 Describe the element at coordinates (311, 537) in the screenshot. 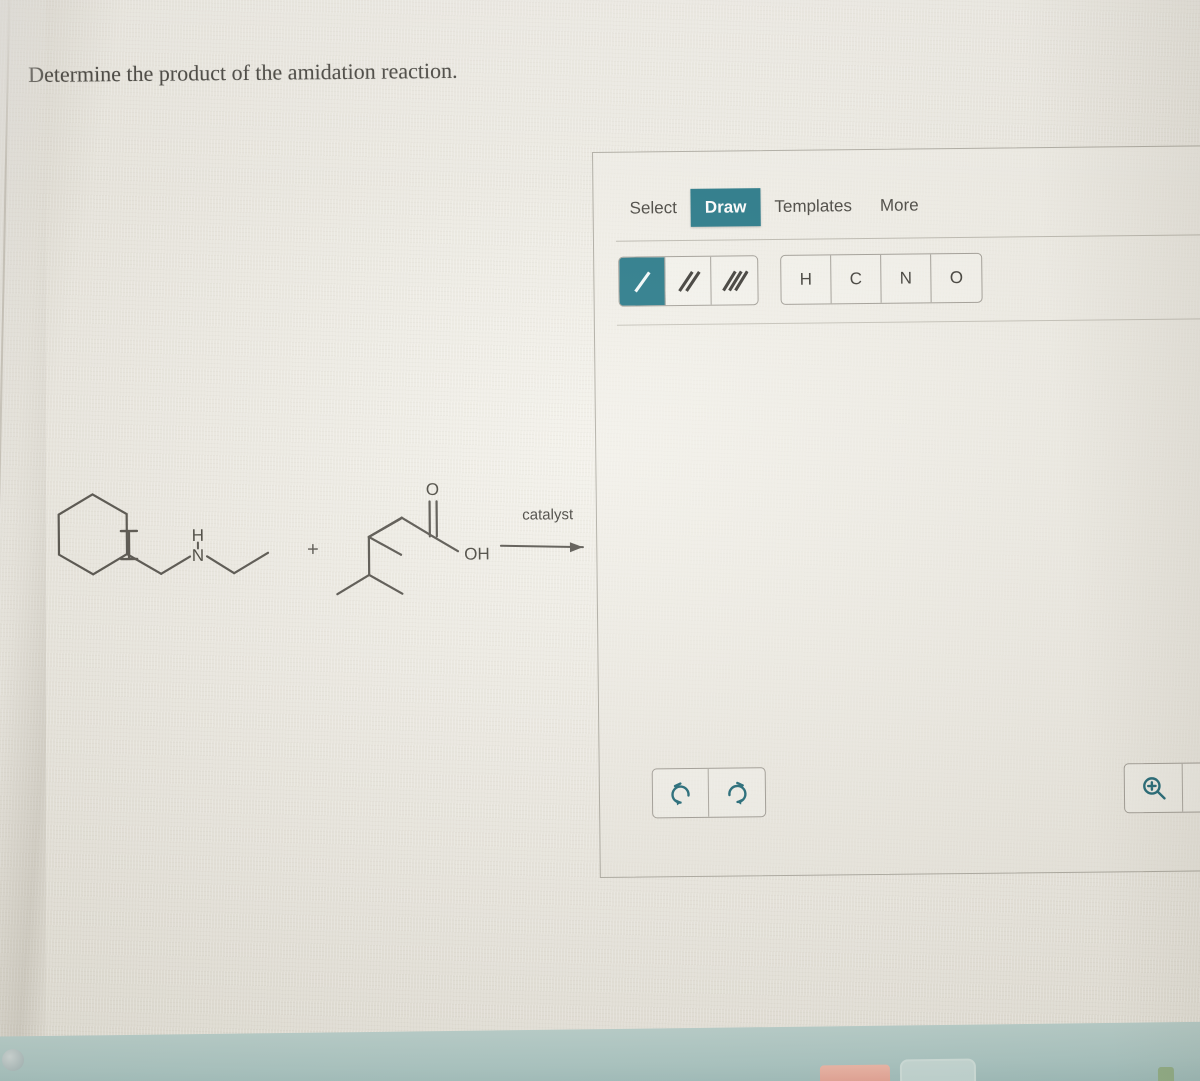

I see `reaction-scheme: N H + O OH catalyst` at that location.